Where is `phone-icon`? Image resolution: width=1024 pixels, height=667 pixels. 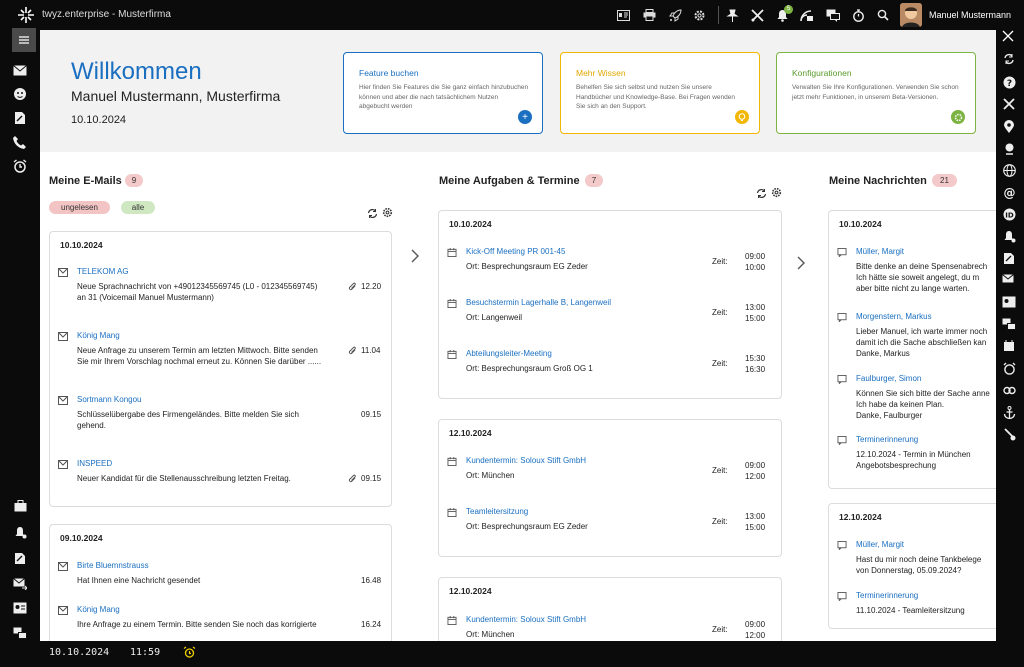
phone-icon is located at coordinates (20, 142).